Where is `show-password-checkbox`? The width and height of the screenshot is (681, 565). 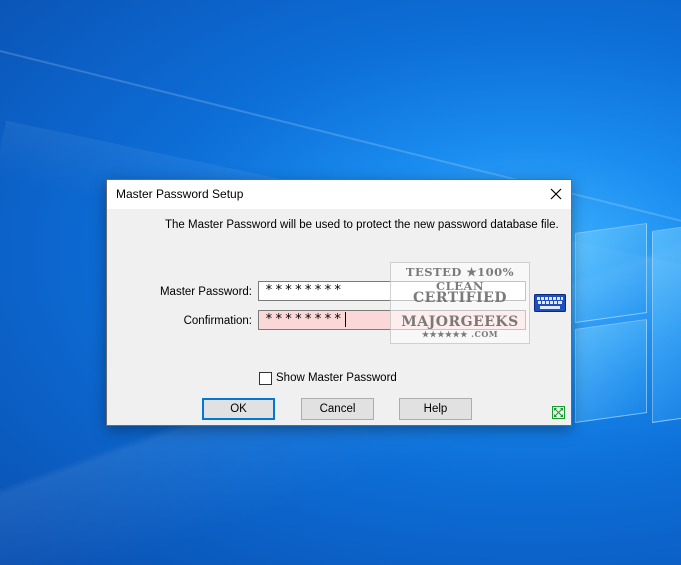
show-password-checkbox is located at coordinates (265, 378).